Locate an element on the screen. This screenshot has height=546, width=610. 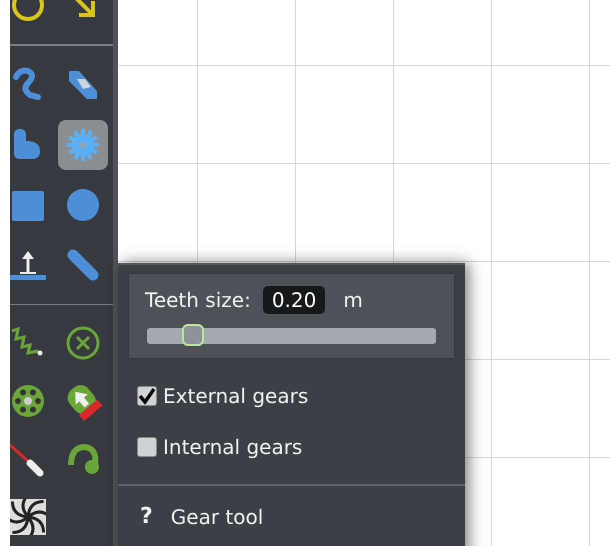
gear-icon is located at coordinates (82, 144).